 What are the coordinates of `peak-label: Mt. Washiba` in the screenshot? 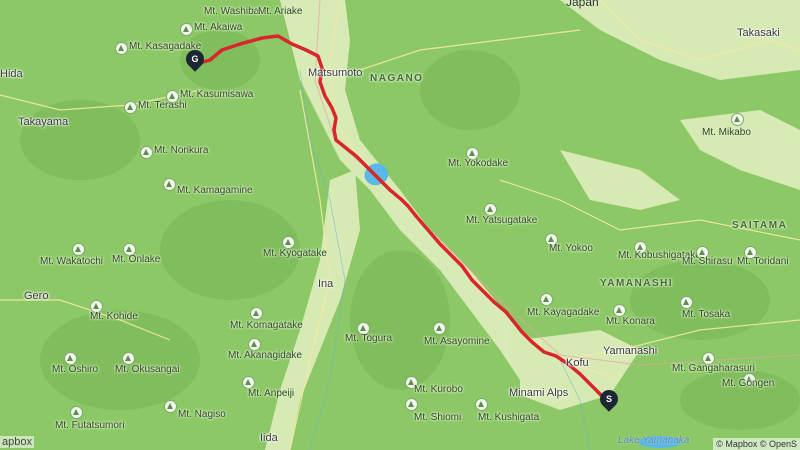 It's located at (232, 11).